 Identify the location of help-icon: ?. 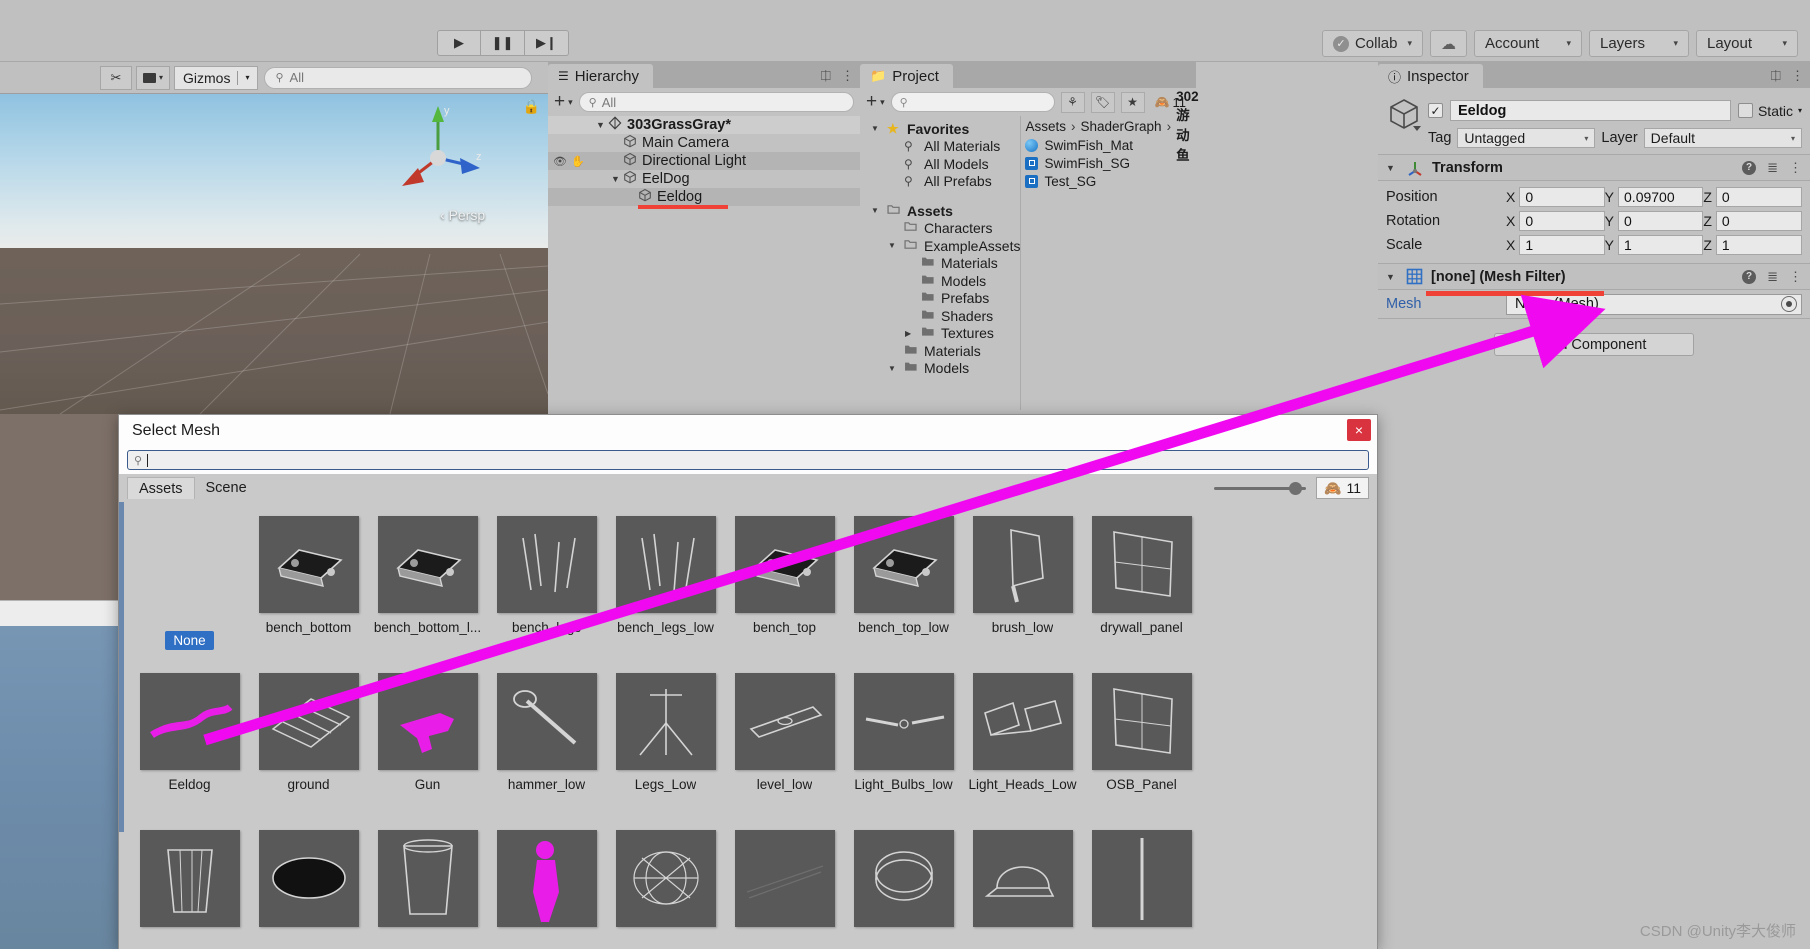
(1749, 276).